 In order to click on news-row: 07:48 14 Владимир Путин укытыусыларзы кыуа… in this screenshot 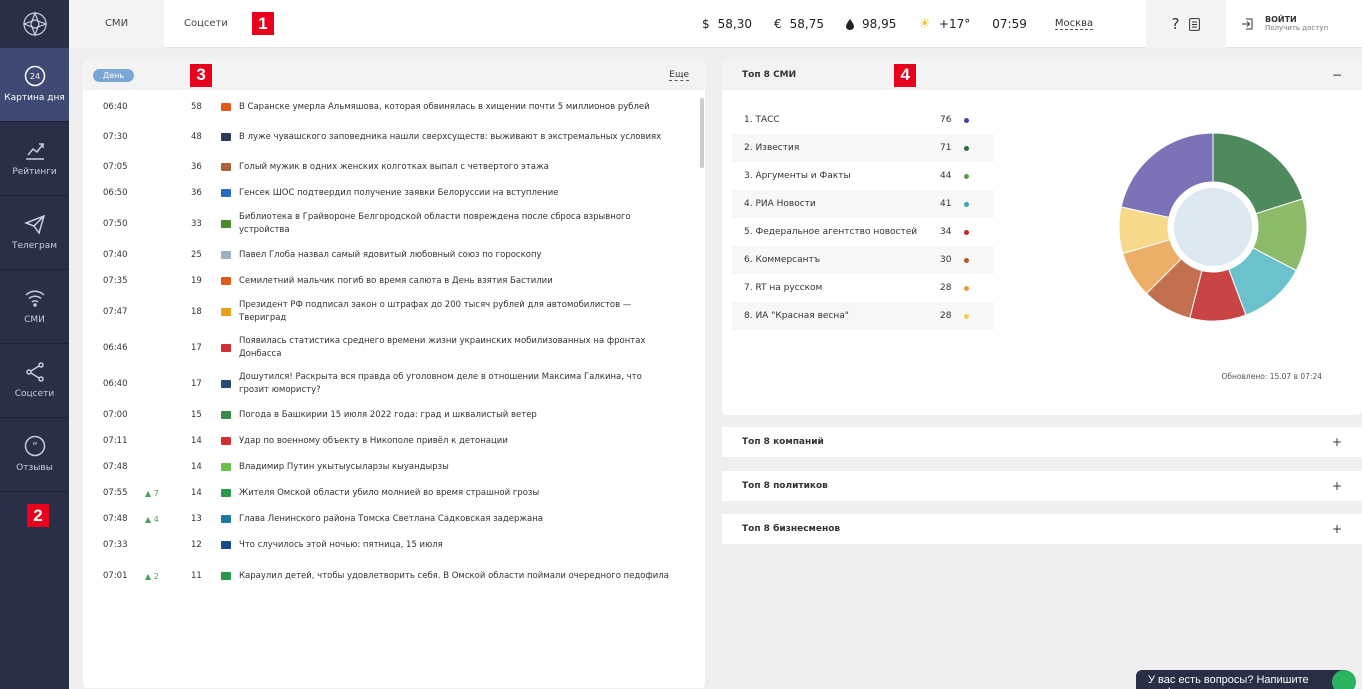, I will do `click(394, 467)`.